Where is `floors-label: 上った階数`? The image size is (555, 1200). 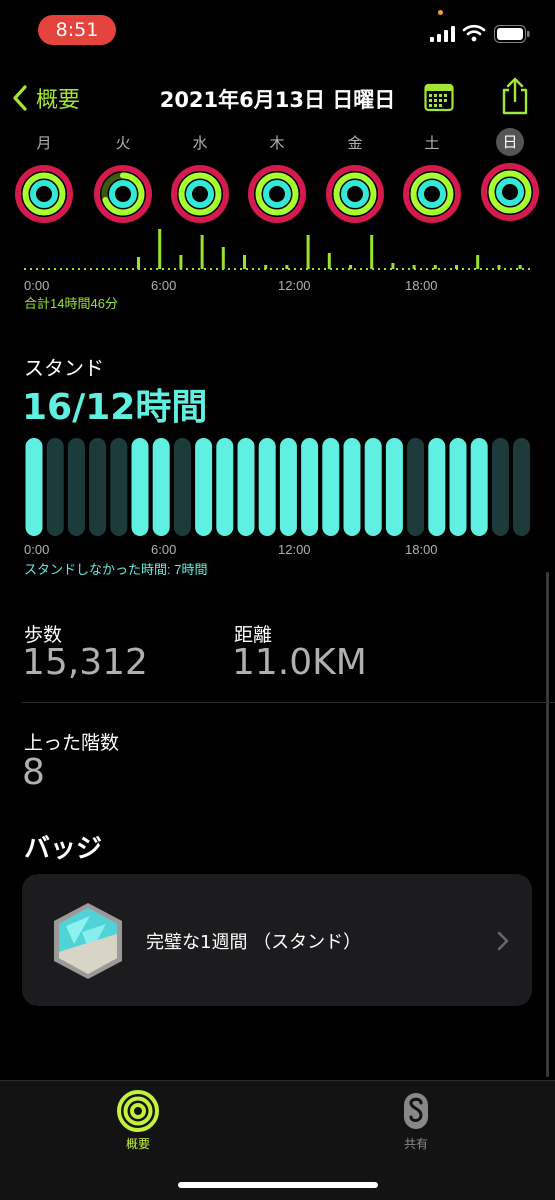 floors-label: 上った階数 is located at coordinates (72, 743).